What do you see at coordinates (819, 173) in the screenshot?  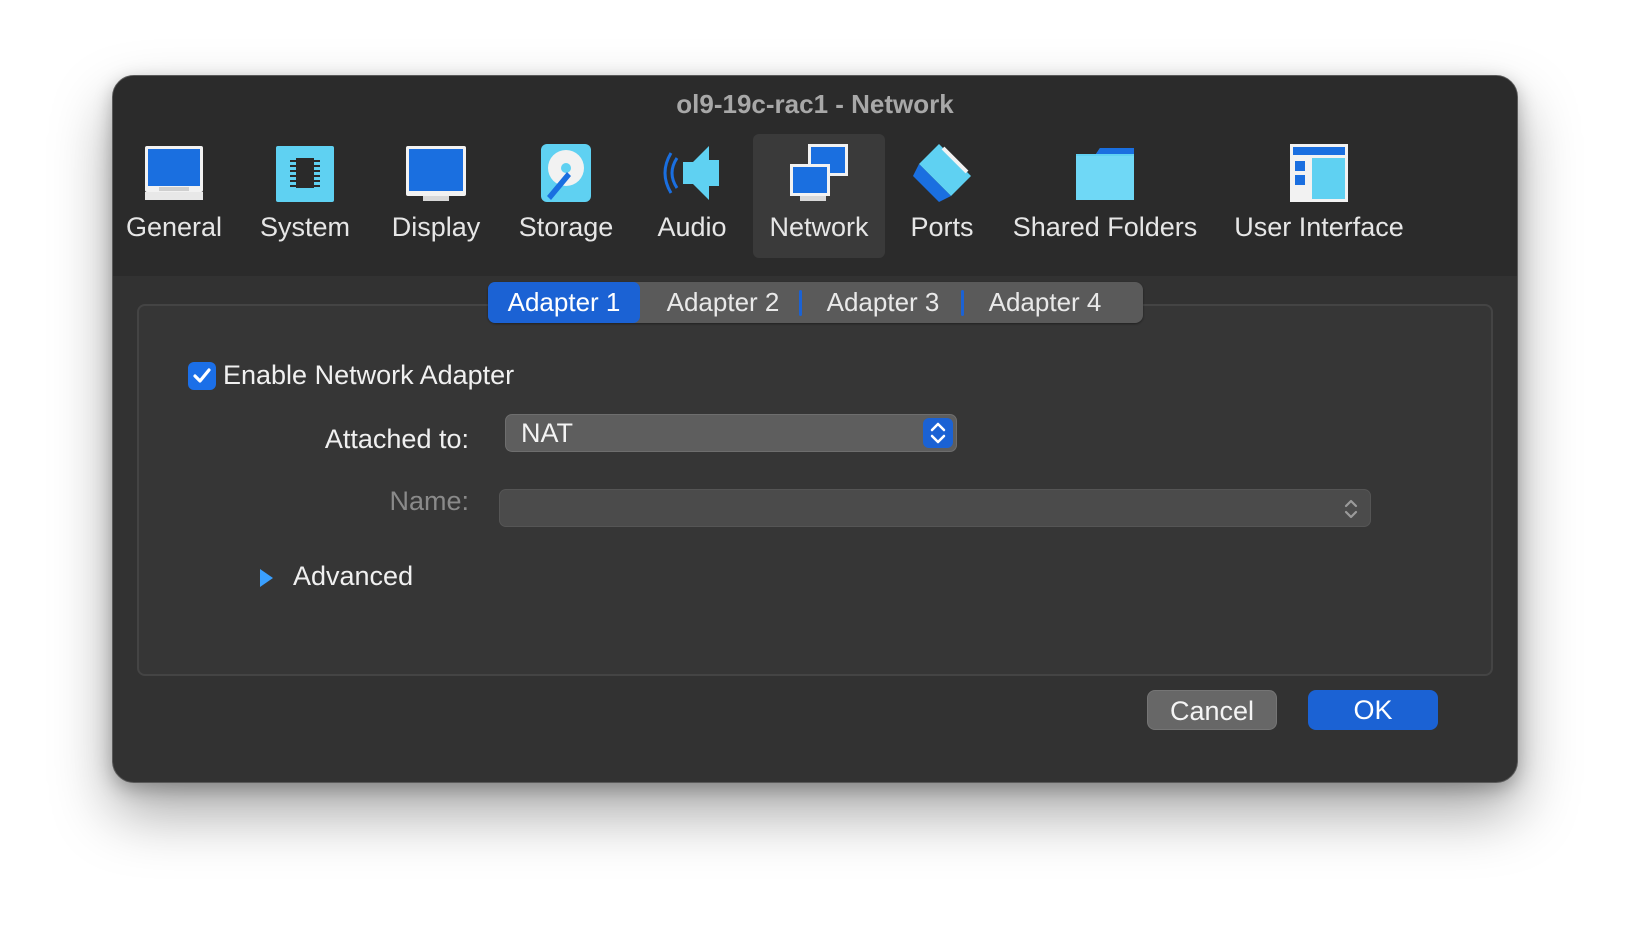 I see `network-icon` at bounding box center [819, 173].